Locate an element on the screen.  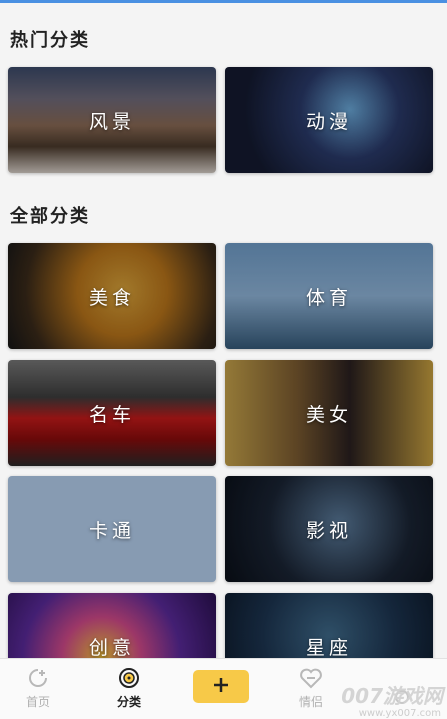
category-tile-food: 美食 is located at coordinates (112, 296).